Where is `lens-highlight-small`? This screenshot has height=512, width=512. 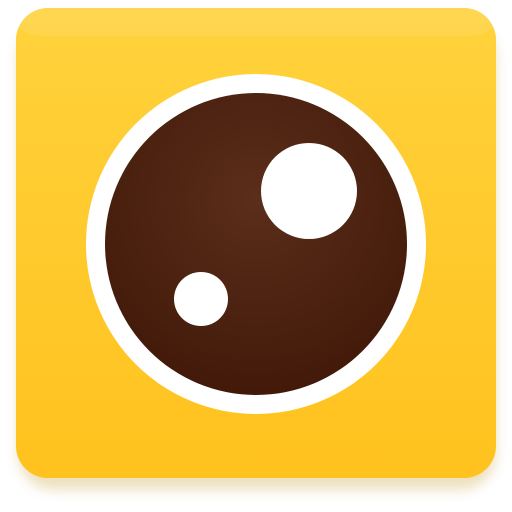
lens-highlight-small is located at coordinates (201, 299).